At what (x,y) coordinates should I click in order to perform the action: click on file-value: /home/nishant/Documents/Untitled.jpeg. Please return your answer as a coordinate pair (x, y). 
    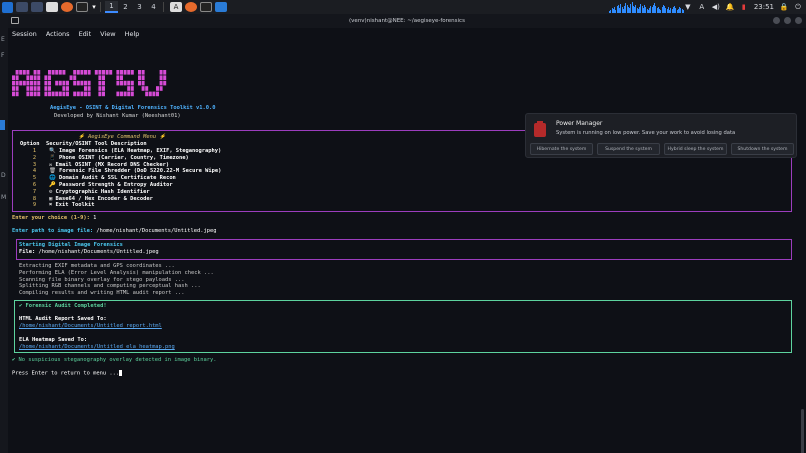
    Looking at the image, I should click on (97, 252).